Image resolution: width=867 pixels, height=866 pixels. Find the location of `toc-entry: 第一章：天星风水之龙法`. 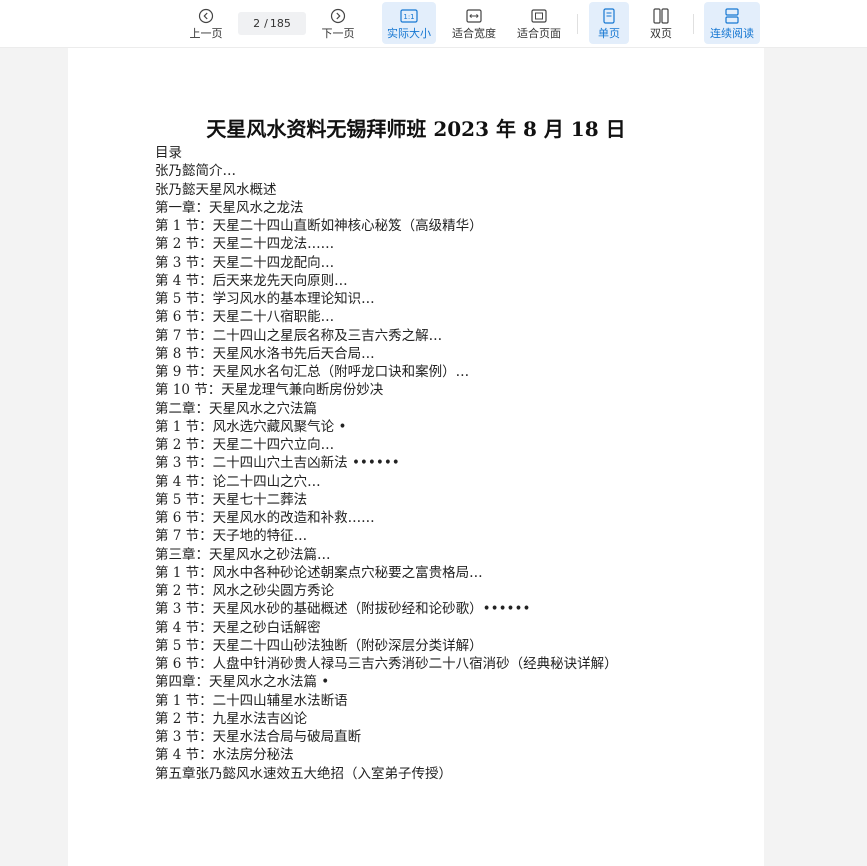

toc-entry: 第一章：天星风水之龙法 is located at coordinates (229, 207).